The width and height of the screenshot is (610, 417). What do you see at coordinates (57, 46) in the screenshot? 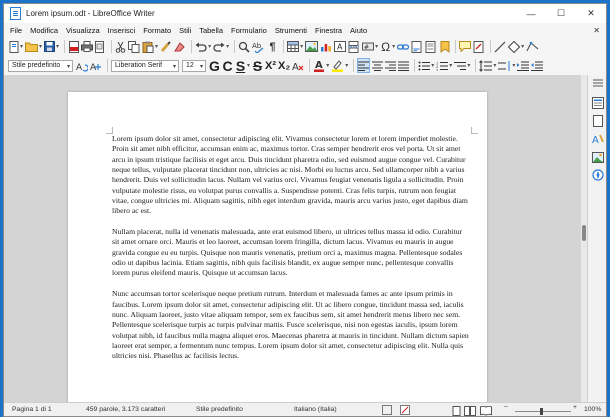
I see `save-dropdown-icon: ▾` at bounding box center [57, 46].